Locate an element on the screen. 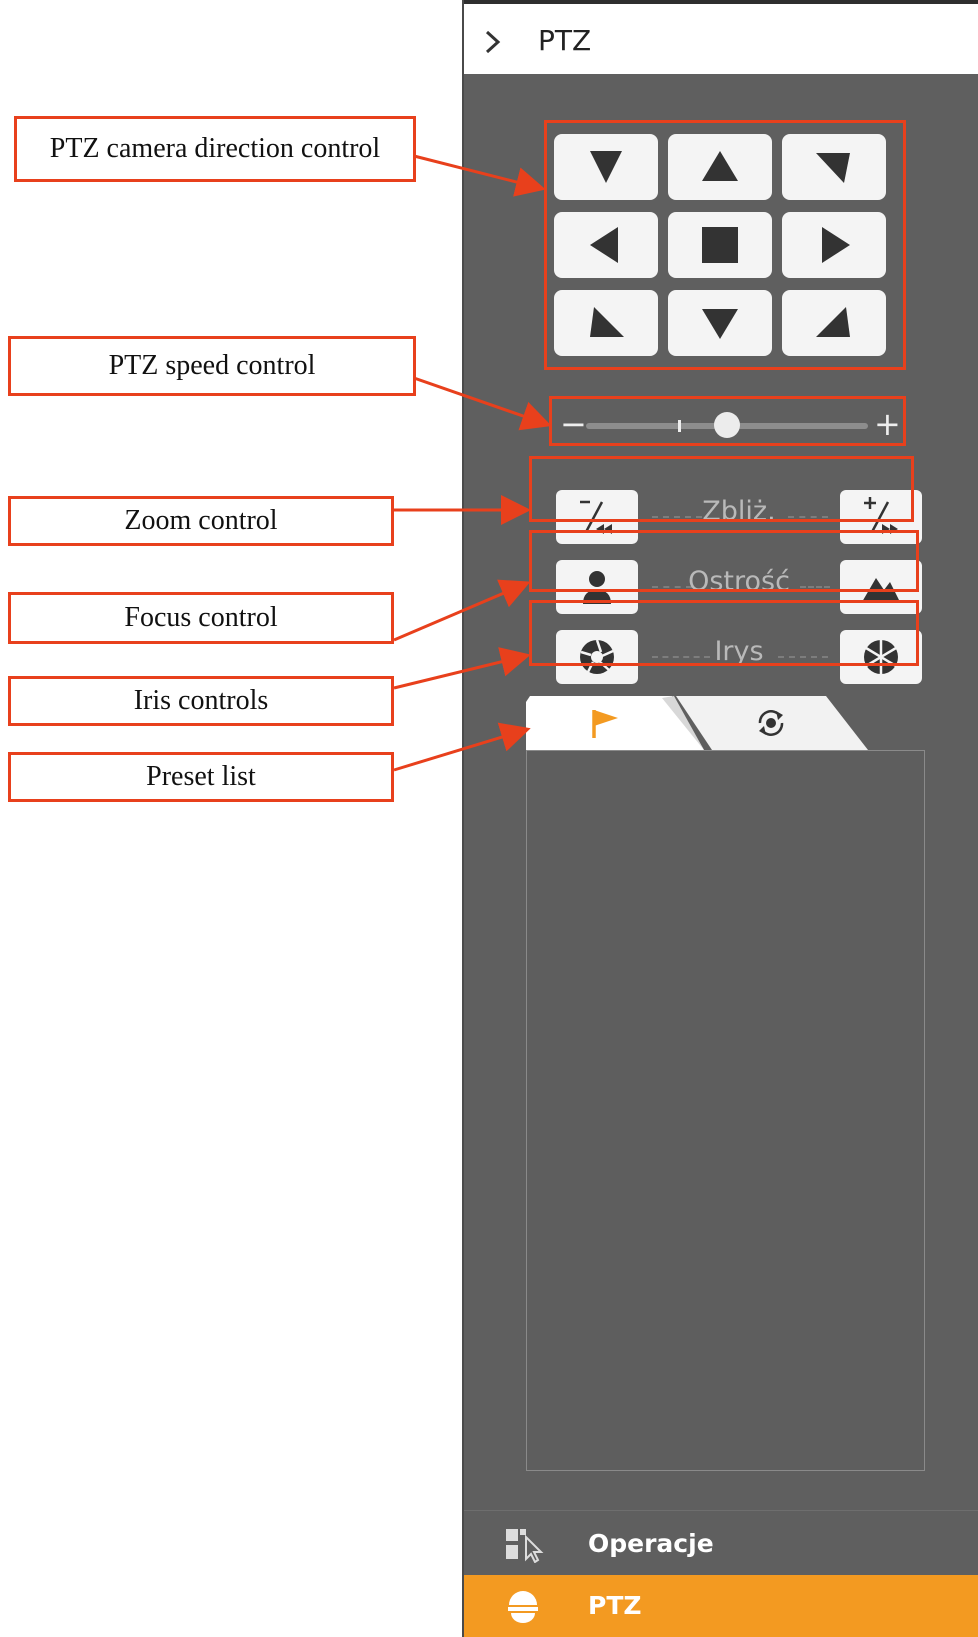 The image size is (978, 1637). chevron-right-icon is located at coordinates (493, 42).